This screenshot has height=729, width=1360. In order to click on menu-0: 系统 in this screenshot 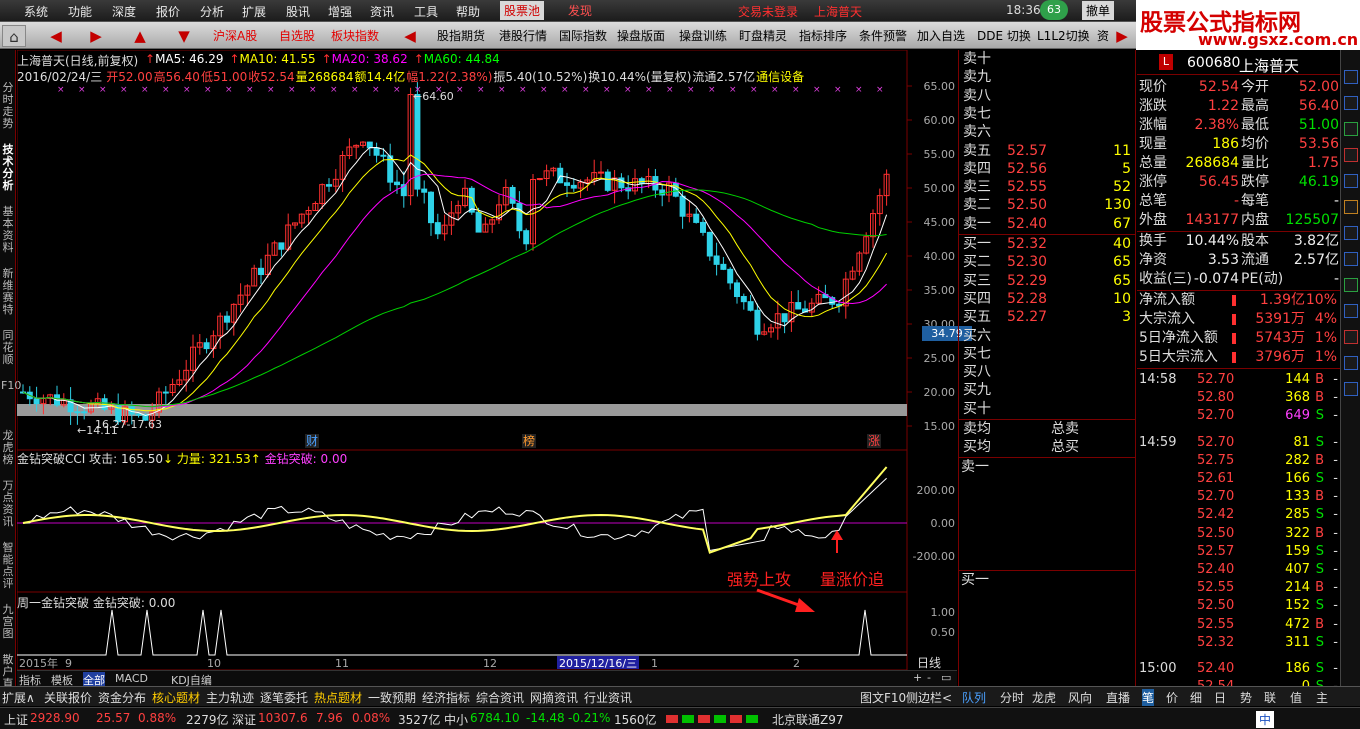, I will do `click(36, 11)`.